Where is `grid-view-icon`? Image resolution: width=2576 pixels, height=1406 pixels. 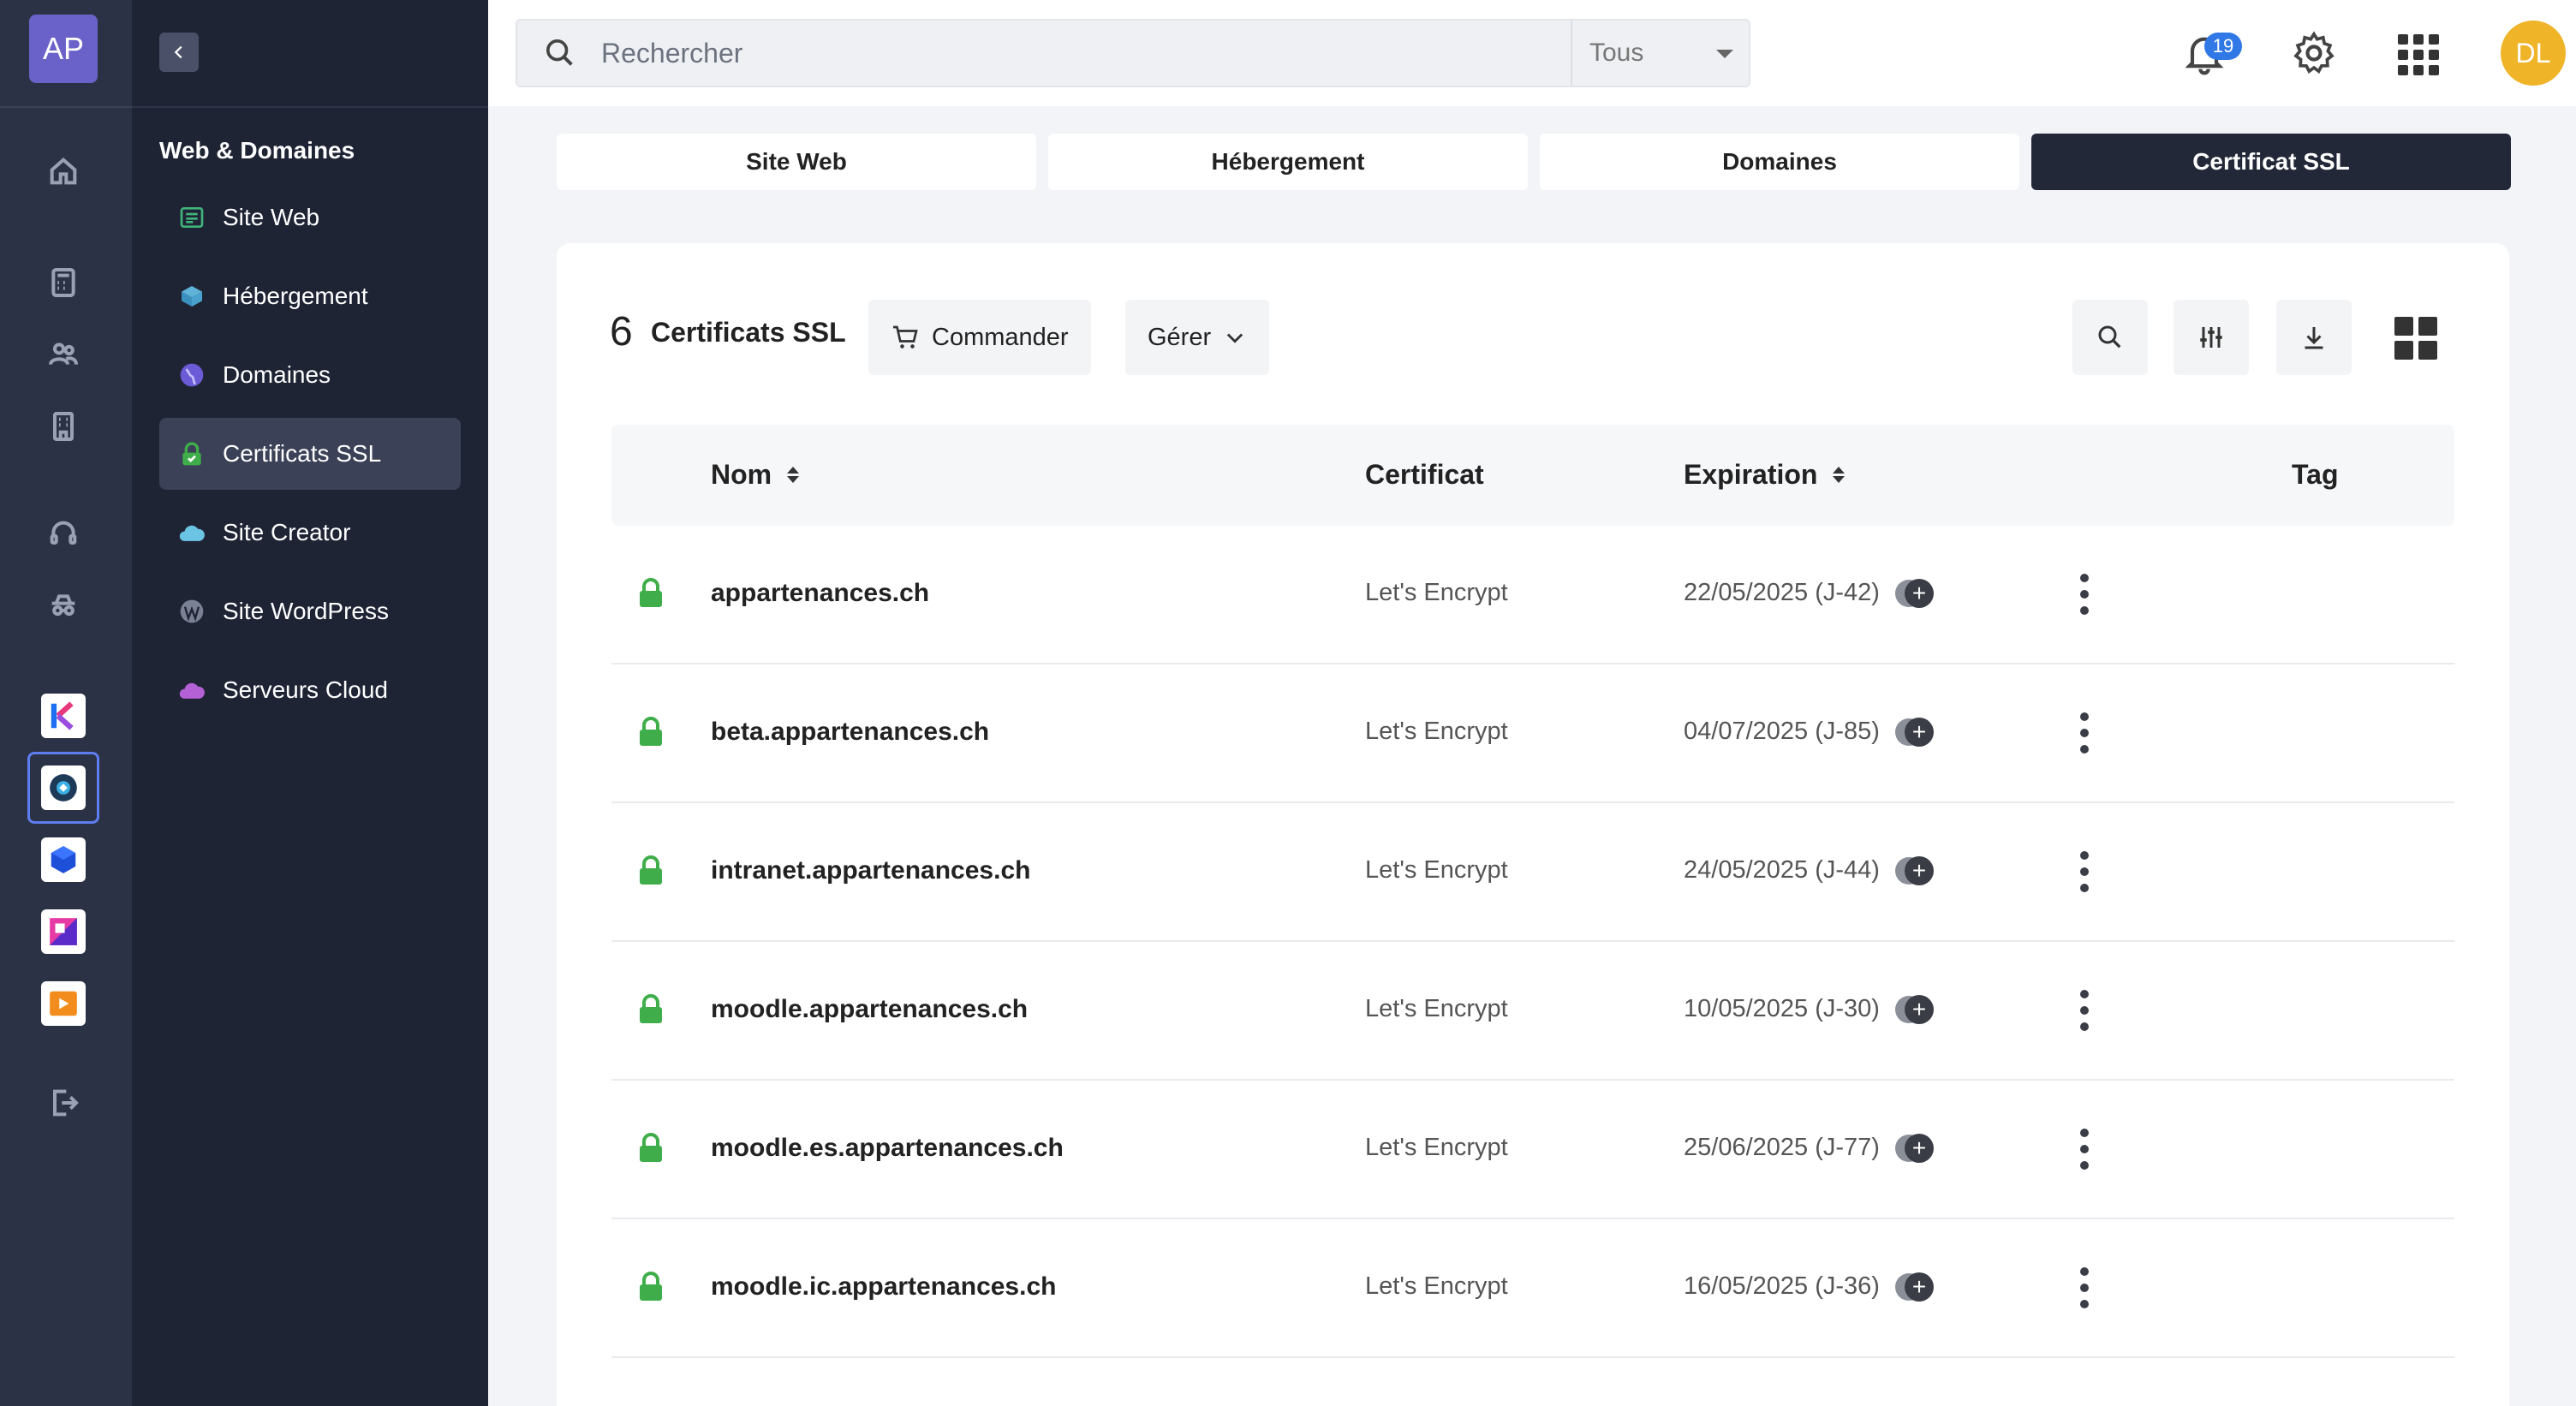
grid-view-icon is located at coordinates (2415, 338).